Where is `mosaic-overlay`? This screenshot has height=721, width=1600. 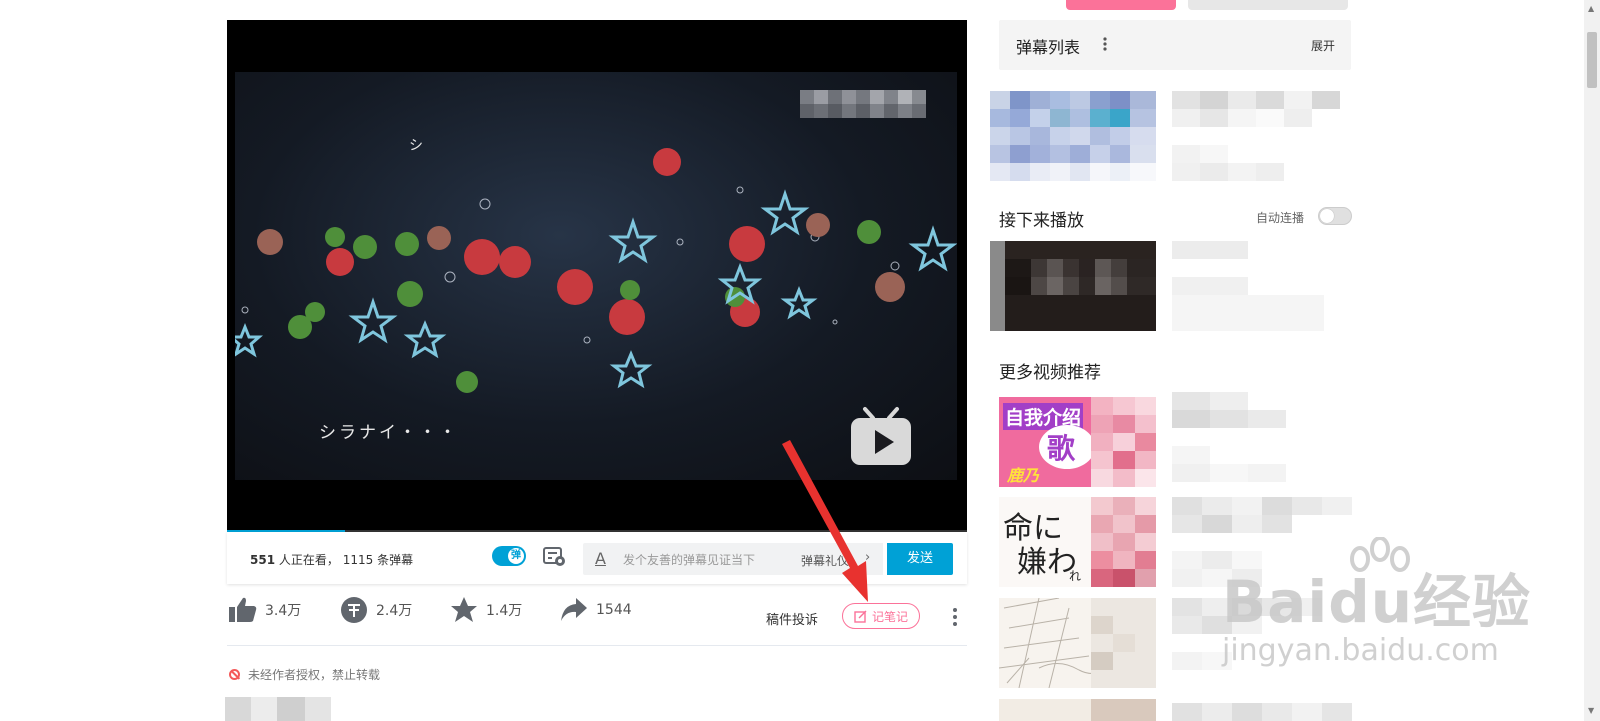 mosaic-overlay is located at coordinates (863, 104).